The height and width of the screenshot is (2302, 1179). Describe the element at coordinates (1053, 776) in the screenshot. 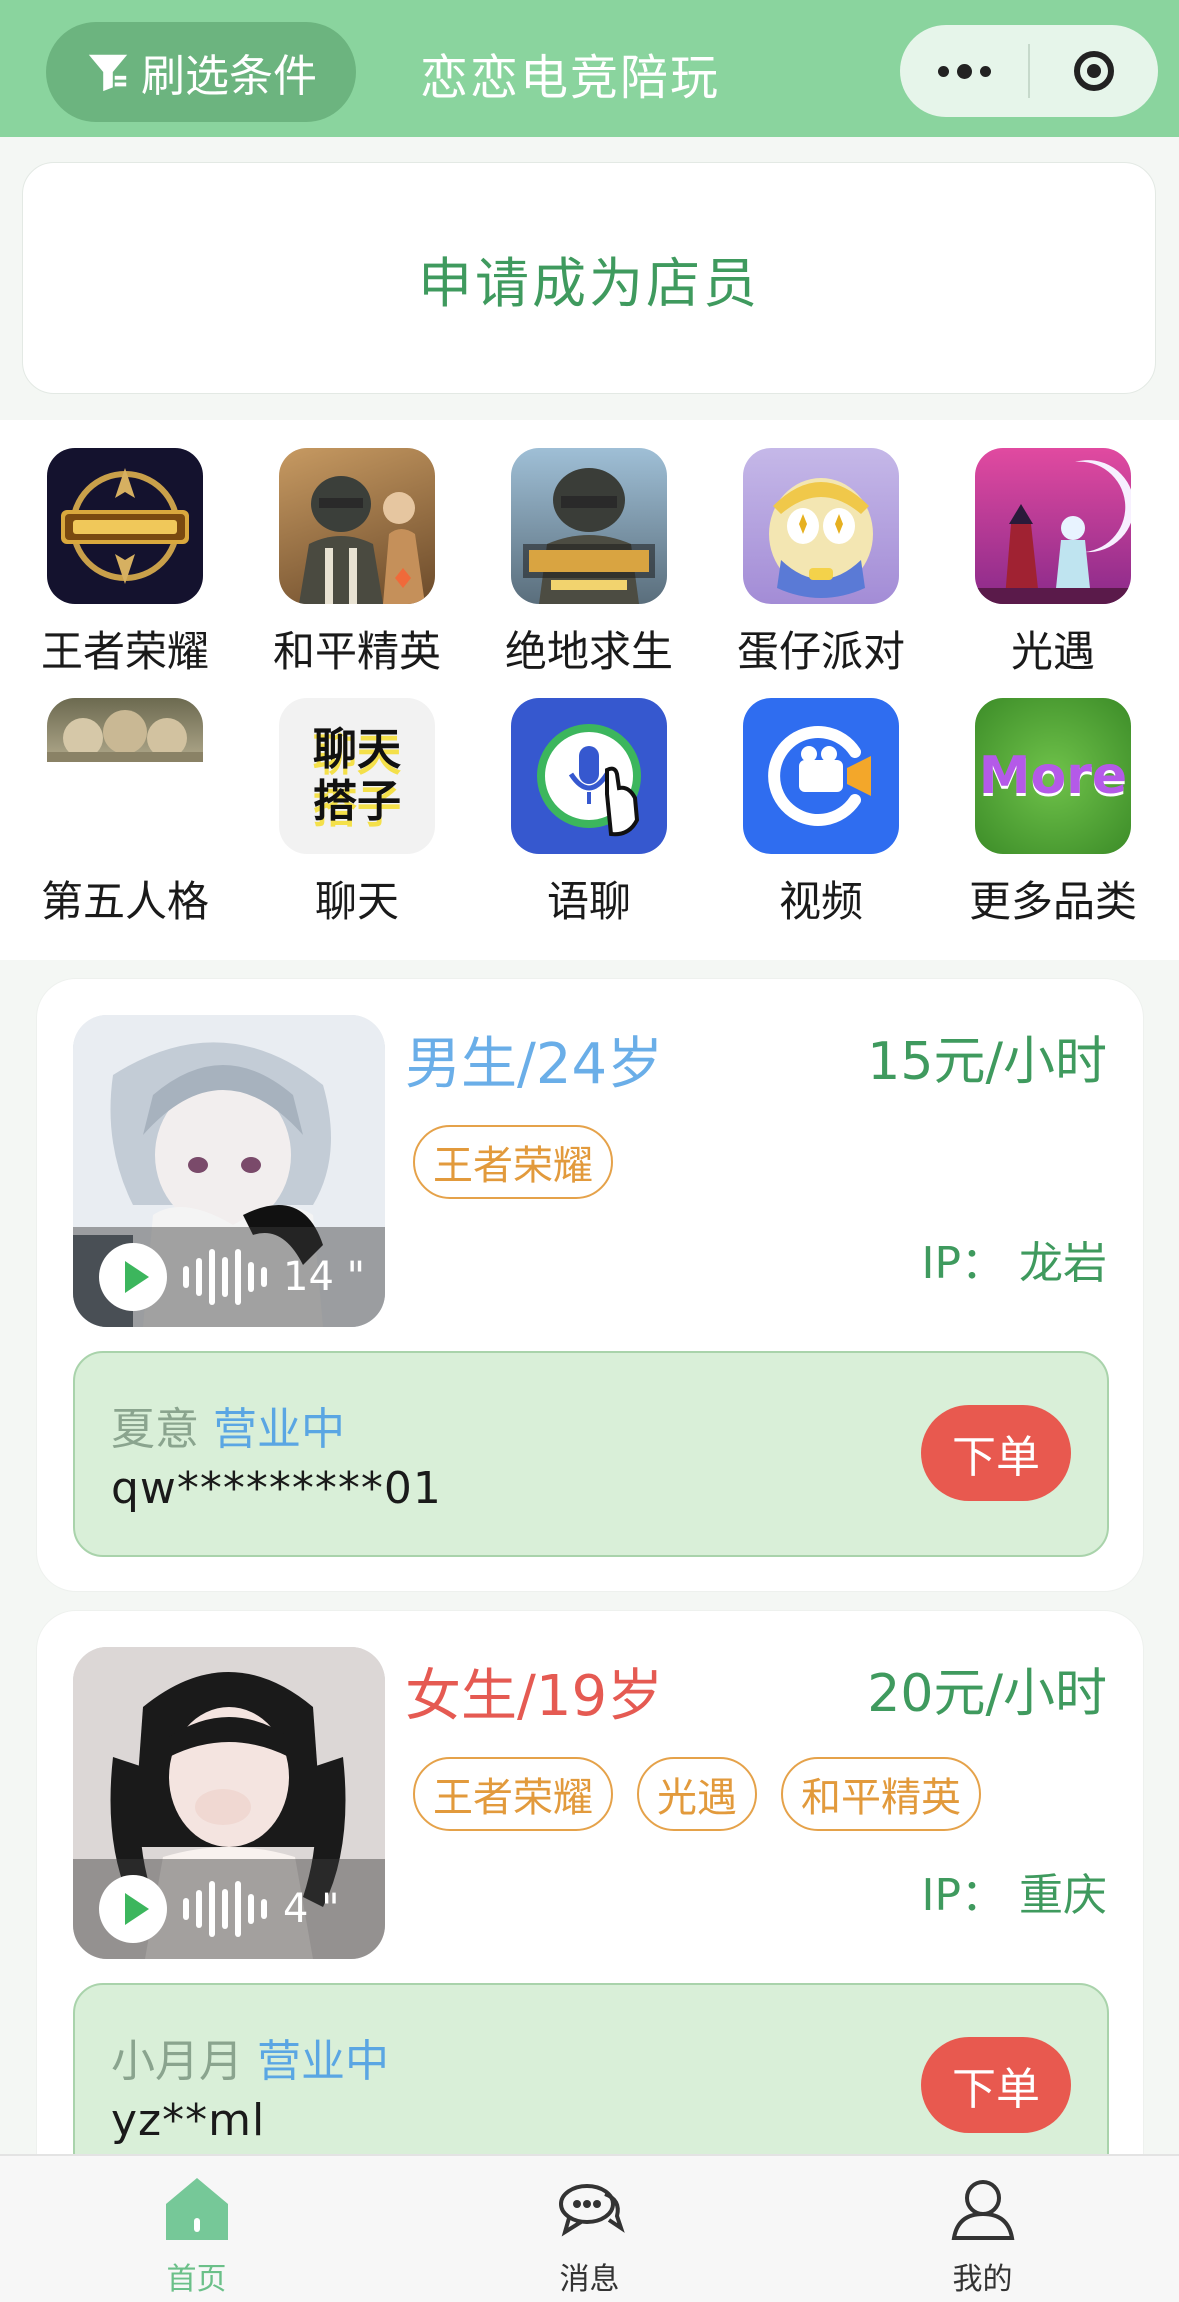

I see `more-categories-icon: More` at that location.